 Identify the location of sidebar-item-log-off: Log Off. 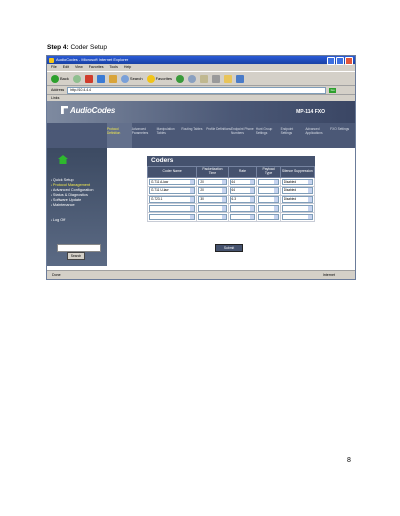
(72, 220).